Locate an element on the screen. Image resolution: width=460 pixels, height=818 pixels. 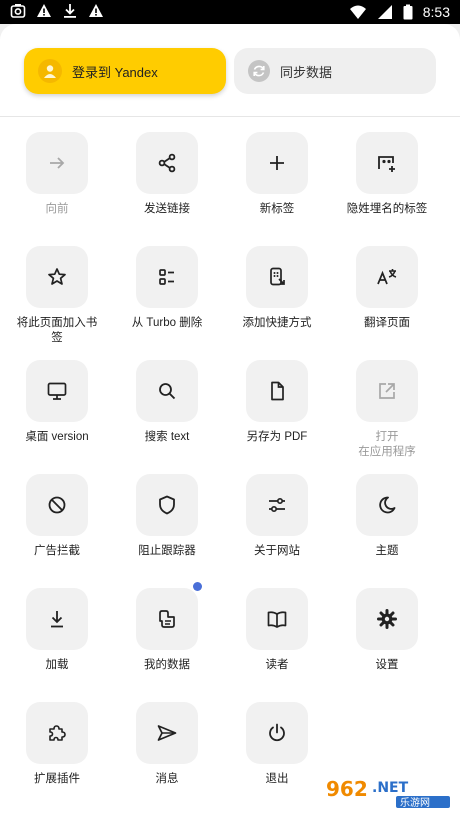
menu-item-label: 添加快捷方式 is located at coordinates (277, 323).